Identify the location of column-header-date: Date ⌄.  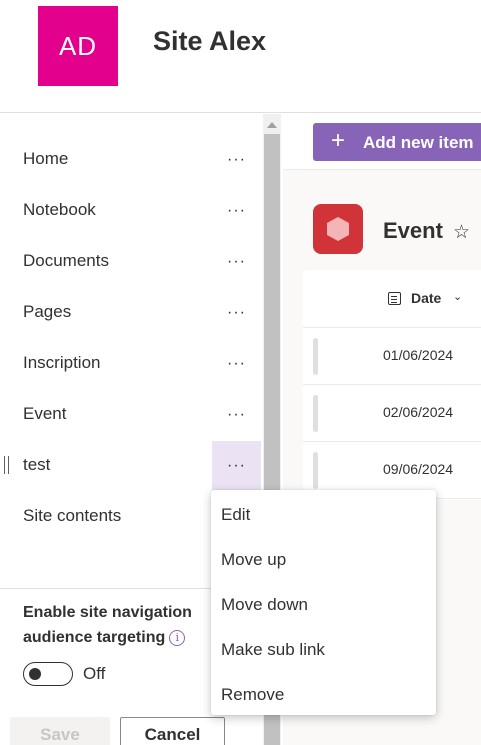
(392, 299).